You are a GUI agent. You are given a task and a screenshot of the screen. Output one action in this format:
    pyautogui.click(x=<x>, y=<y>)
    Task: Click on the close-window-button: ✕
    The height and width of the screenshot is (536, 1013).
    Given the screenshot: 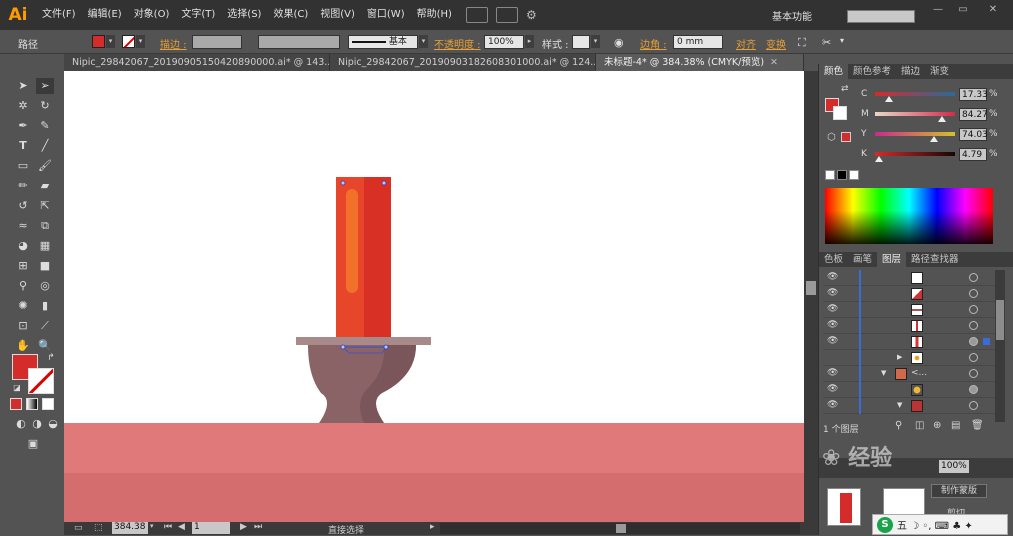 What is the action you would take?
    pyautogui.click(x=993, y=11)
    